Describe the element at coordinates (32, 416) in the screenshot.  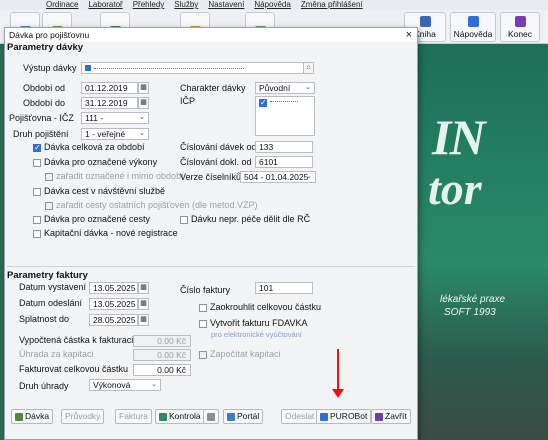
I see `davka-button: Dávka` at that location.